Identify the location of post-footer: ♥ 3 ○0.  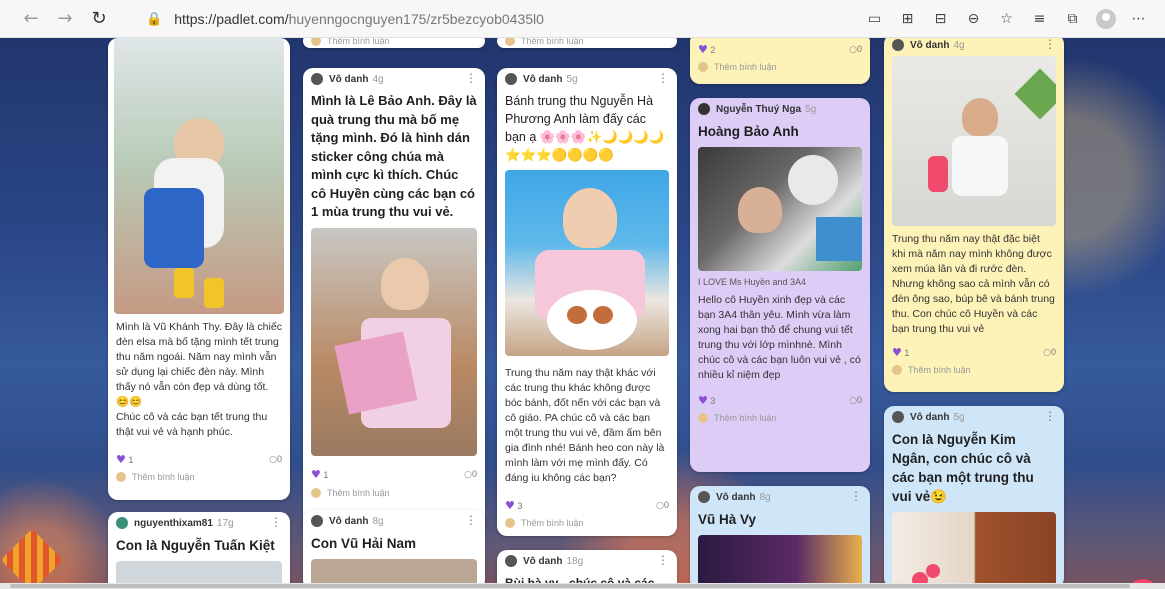
(780, 400).